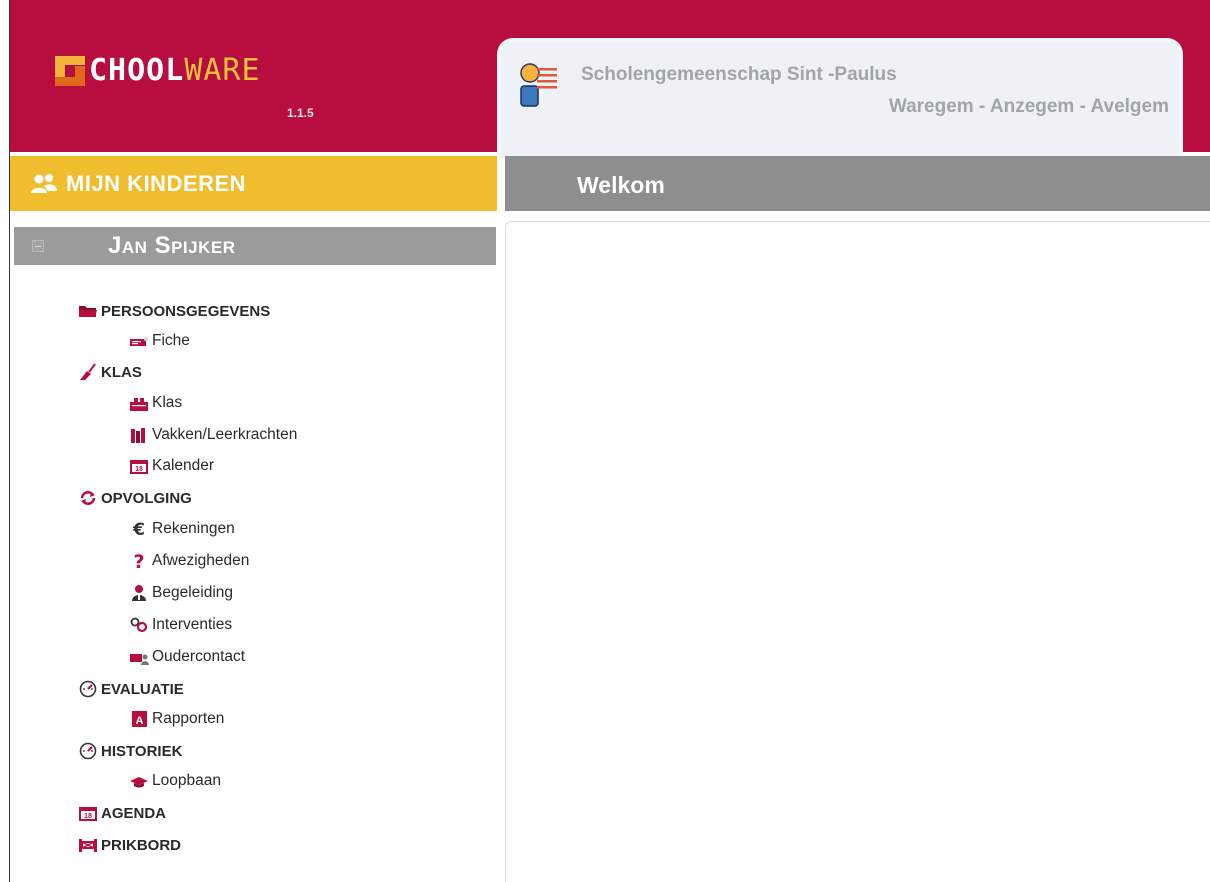  I want to click on menu-item-kalender: 18 Kalender, so click(171, 466).